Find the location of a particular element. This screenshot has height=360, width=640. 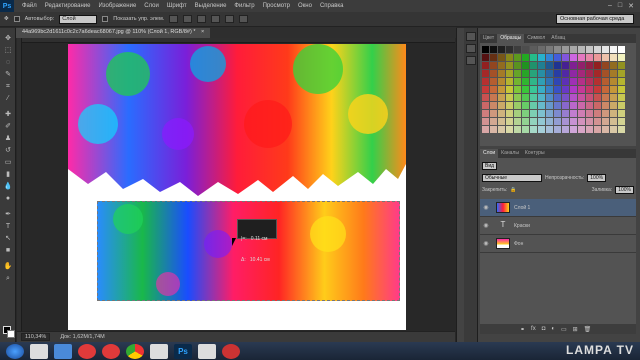

chrome-icon is located at coordinates (135, 351).